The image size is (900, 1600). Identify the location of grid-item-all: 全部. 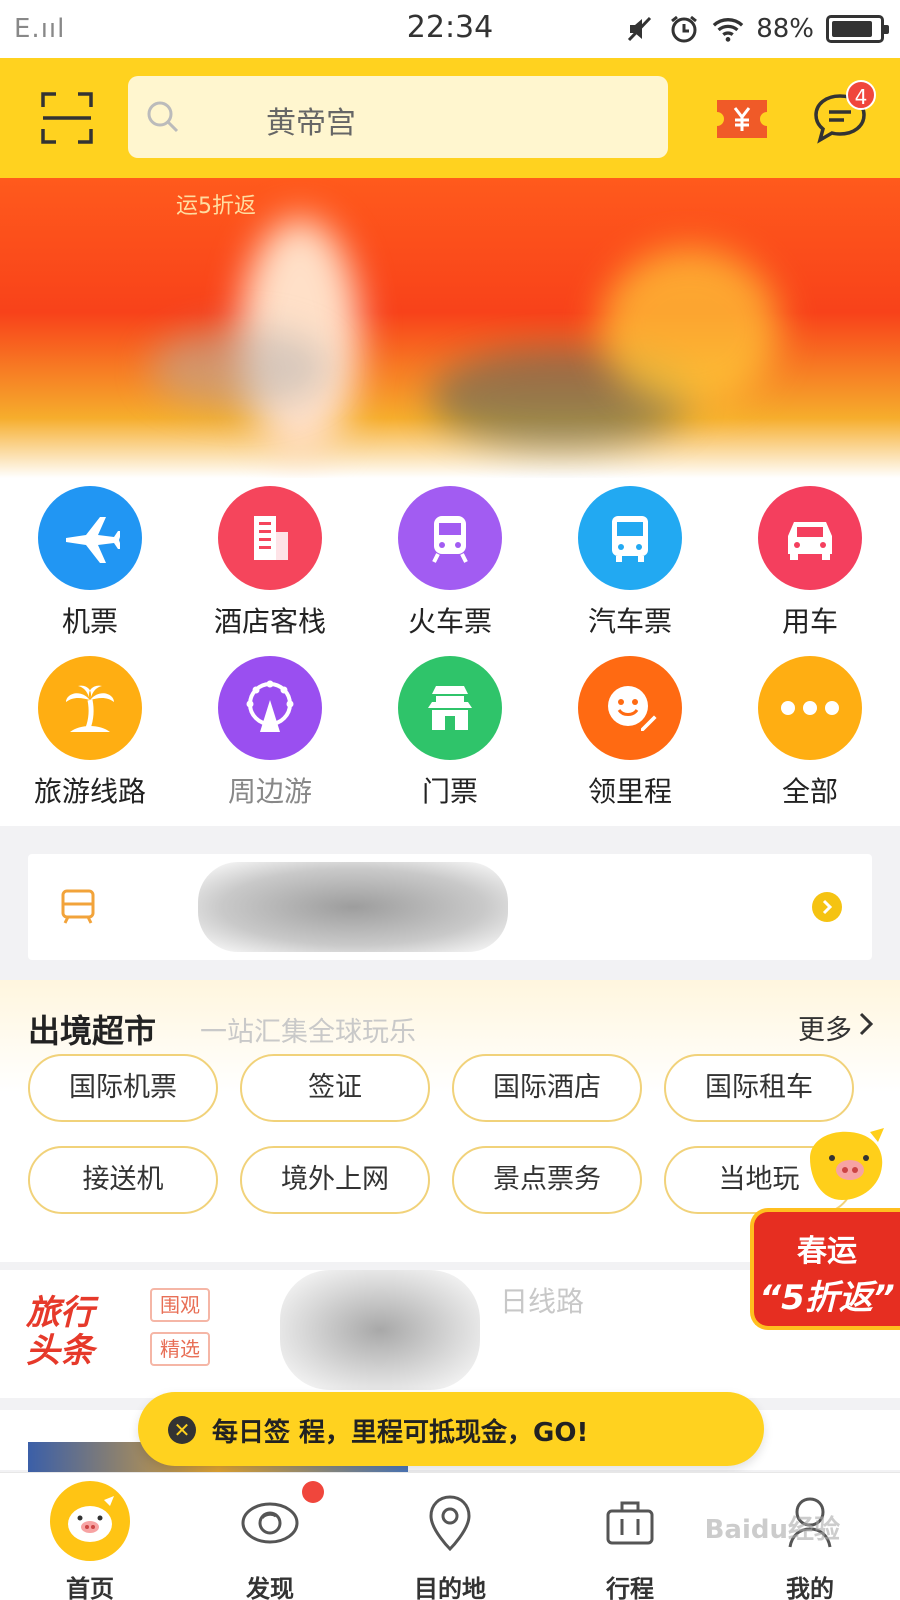
(810, 733).